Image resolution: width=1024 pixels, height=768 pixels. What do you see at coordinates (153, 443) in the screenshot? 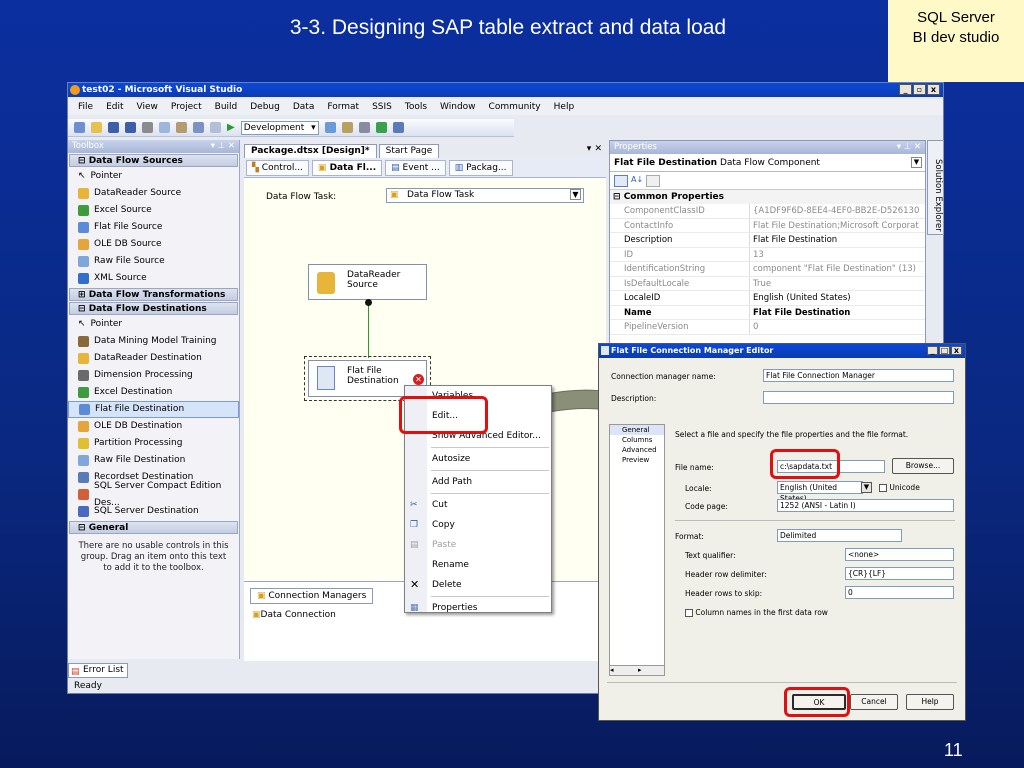
I see `toolbox-item-partition-processing: Partition Processing` at bounding box center [153, 443].